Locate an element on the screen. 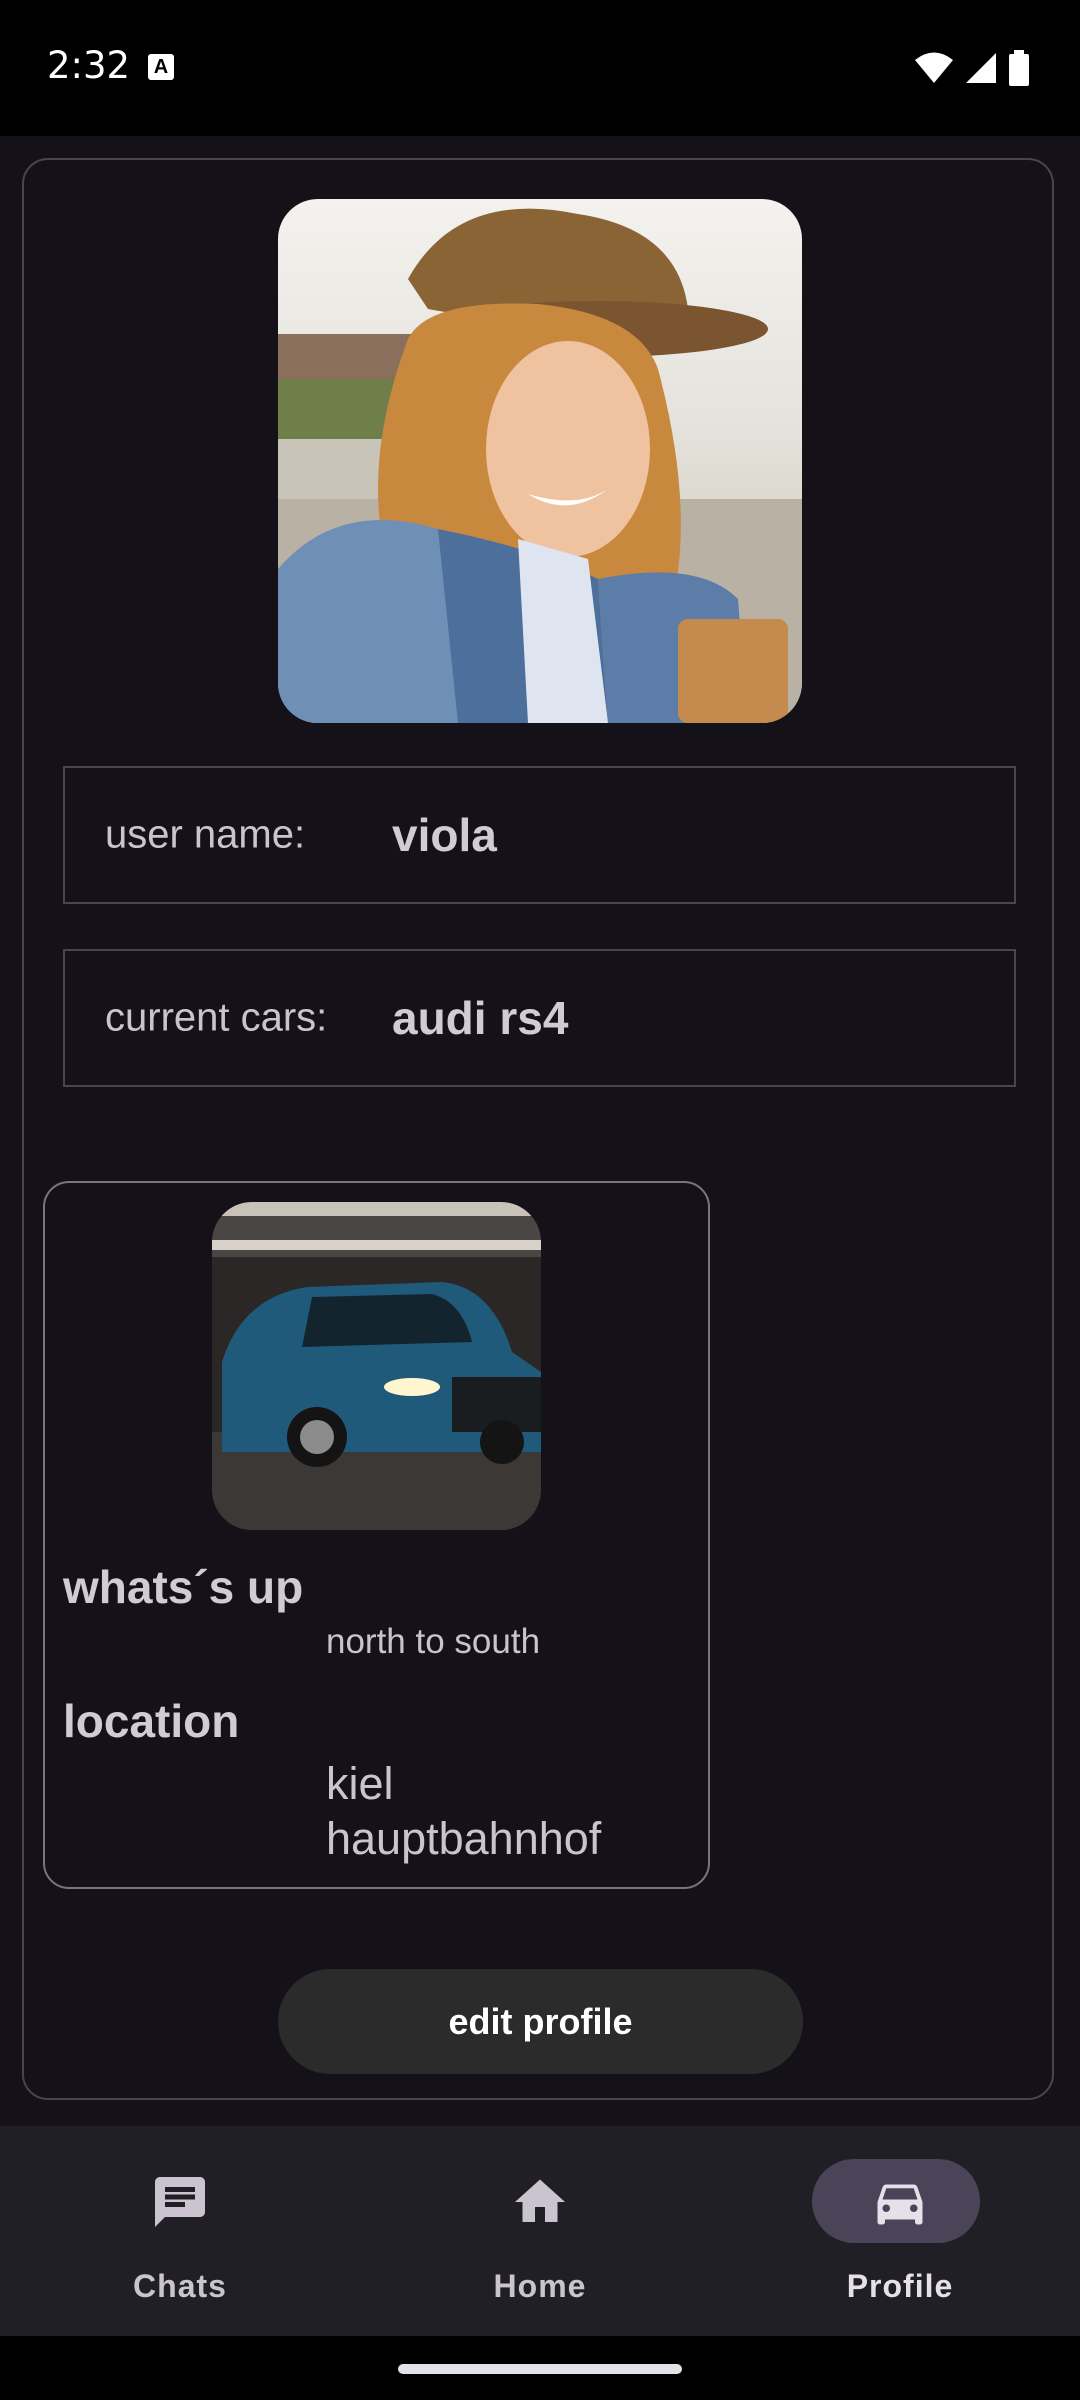 This screenshot has height=2400, width=1080. status-bar: 2:32 A is located at coordinates (540, 68).